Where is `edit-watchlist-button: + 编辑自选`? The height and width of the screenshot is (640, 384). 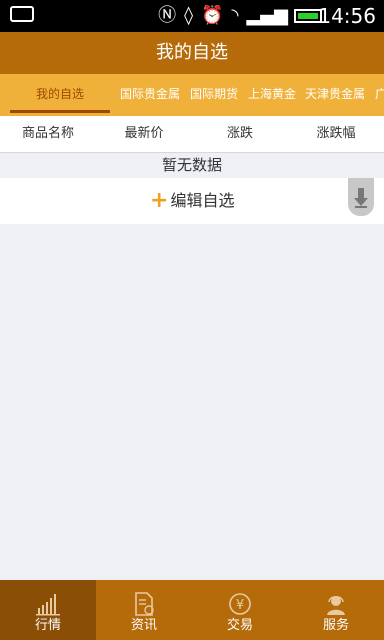 edit-watchlist-button: + 编辑自选 is located at coordinates (192, 201).